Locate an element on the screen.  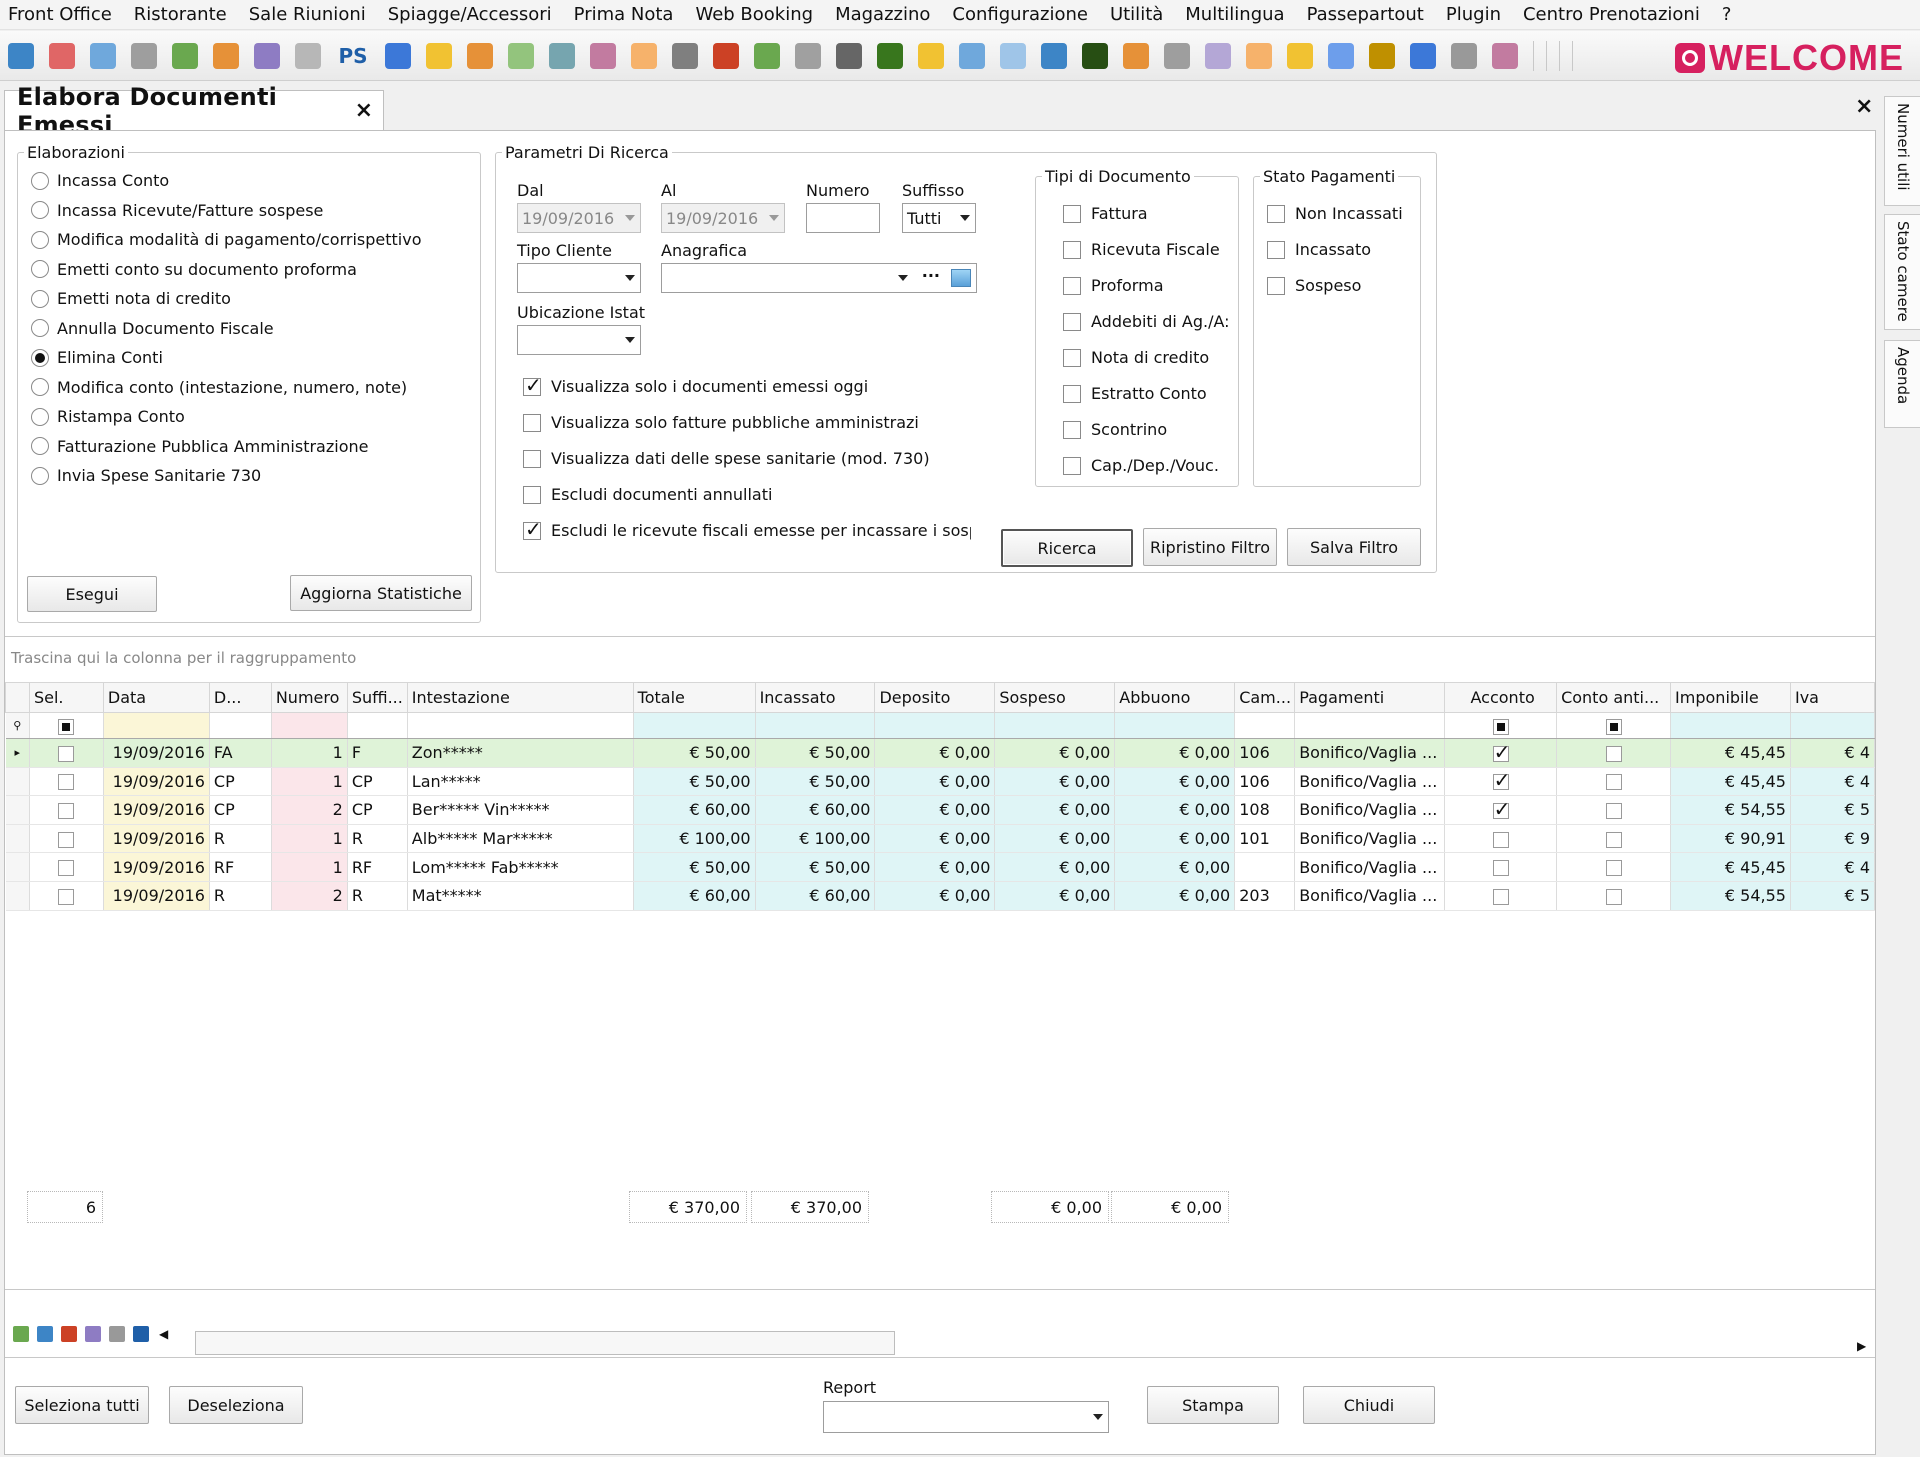
checklist-icon is located at coordinates (767, 55).